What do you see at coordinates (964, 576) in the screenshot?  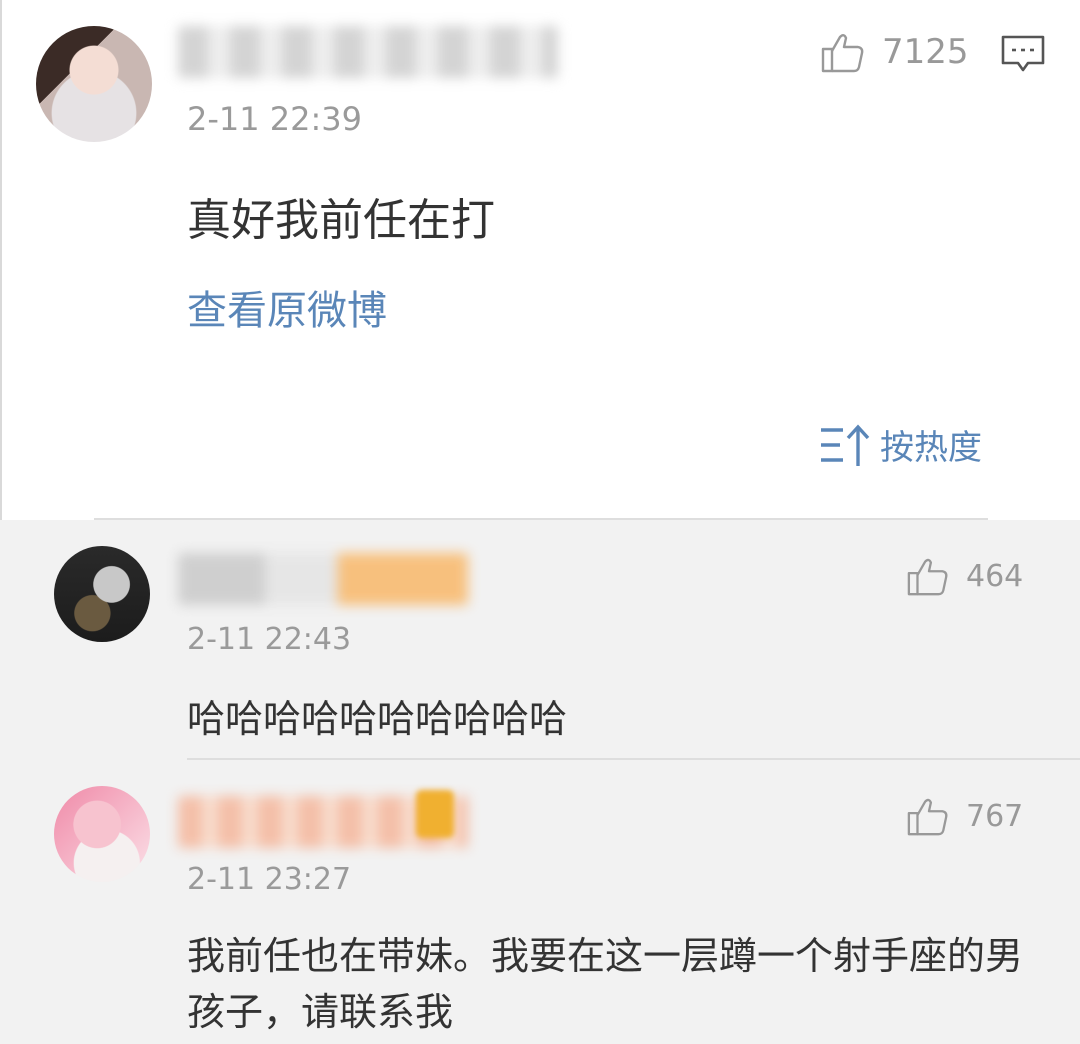 I see `like-button: 464` at bounding box center [964, 576].